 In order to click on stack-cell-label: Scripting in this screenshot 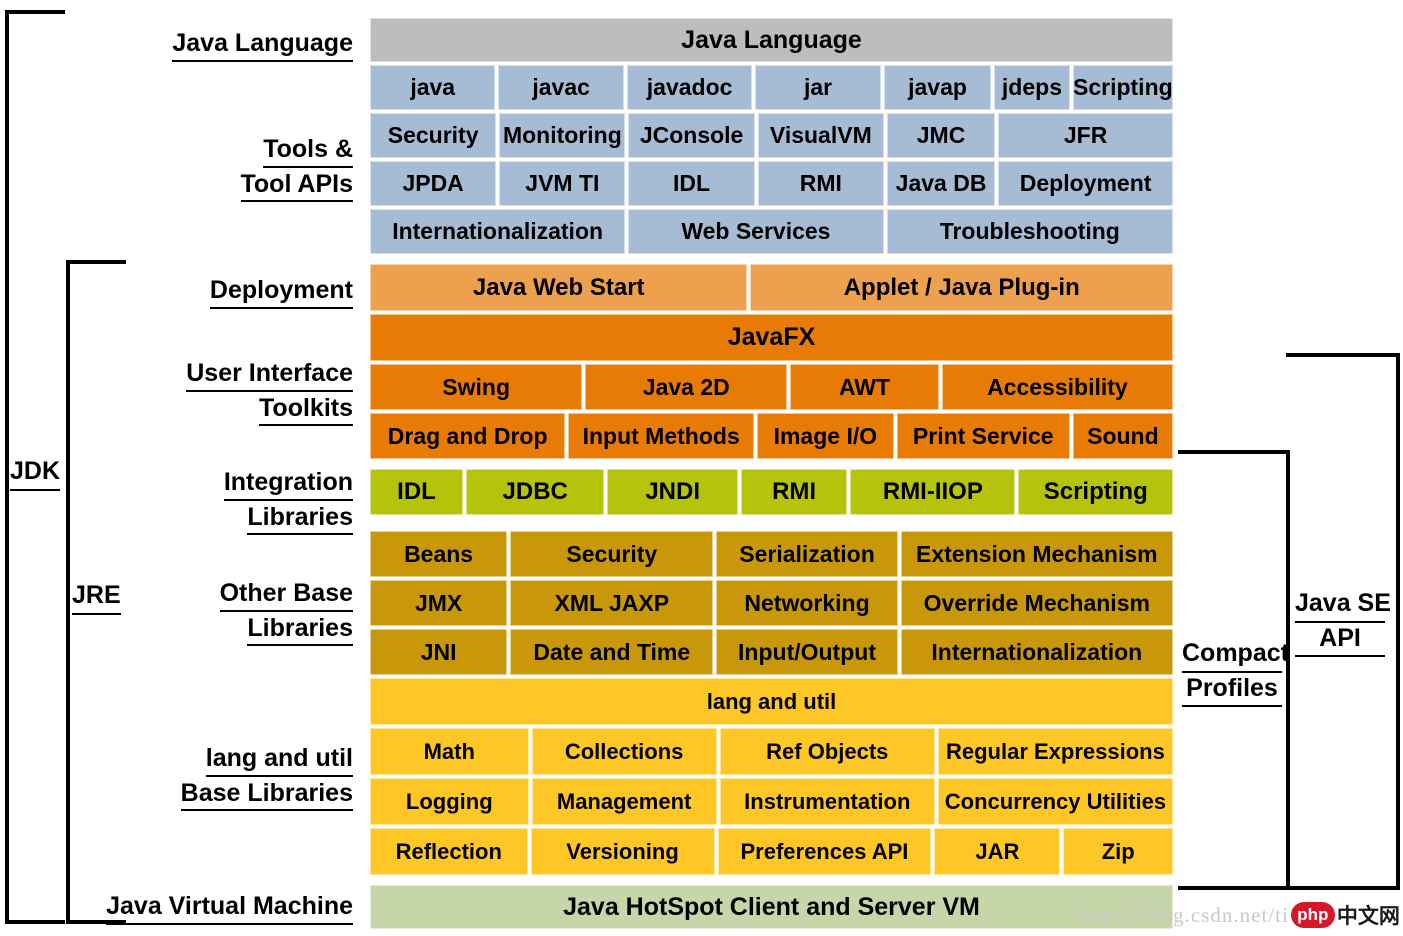, I will do `click(1095, 491)`.